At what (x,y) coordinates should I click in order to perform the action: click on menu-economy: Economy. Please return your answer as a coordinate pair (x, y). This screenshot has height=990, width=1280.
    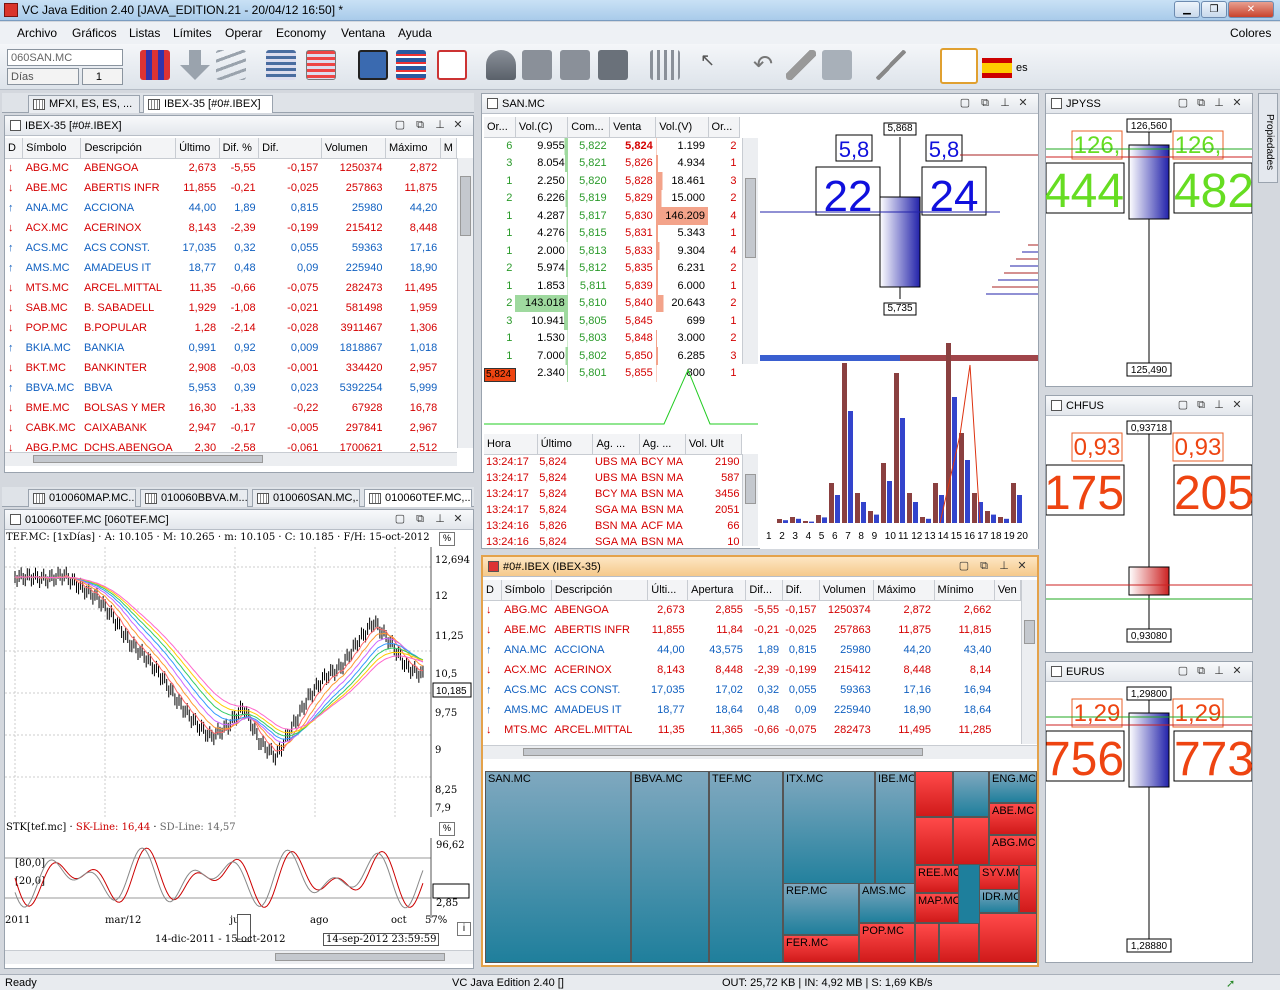
    Looking at the image, I should click on (301, 33).